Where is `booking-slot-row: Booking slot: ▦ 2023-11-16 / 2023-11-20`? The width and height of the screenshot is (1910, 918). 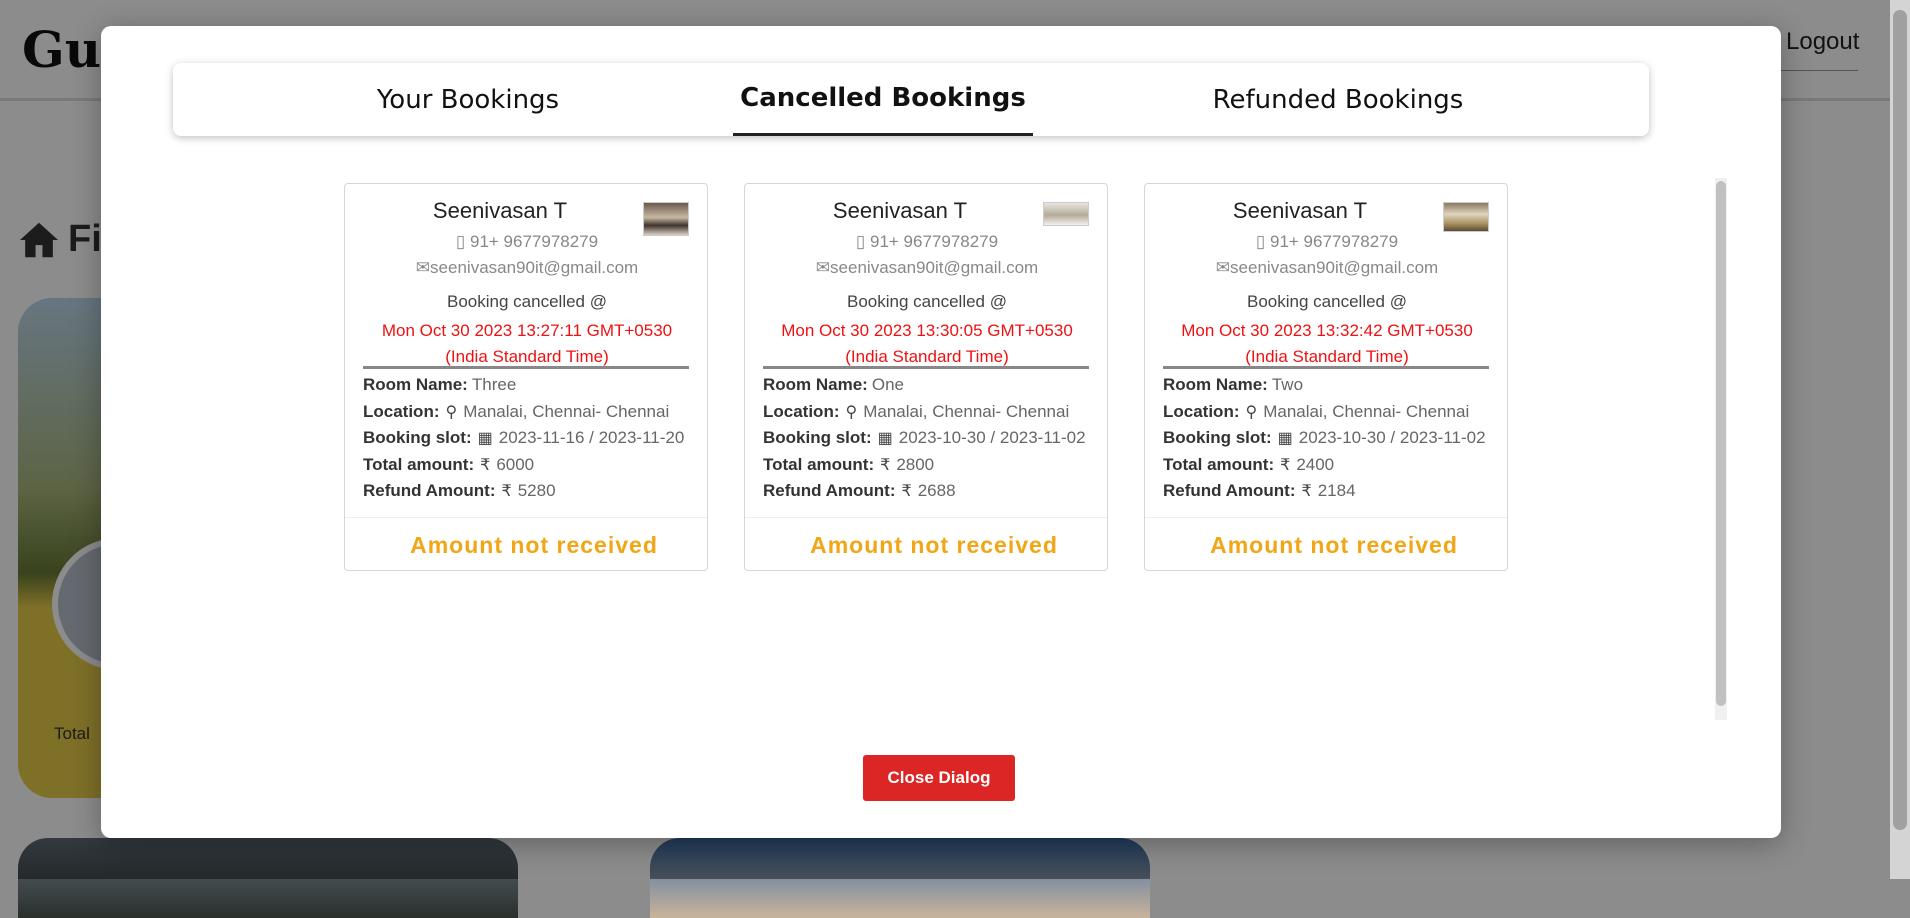
booking-slot-row: Booking slot: ▦ 2023-11-16 / 2023-11-20 is located at coordinates (533, 438).